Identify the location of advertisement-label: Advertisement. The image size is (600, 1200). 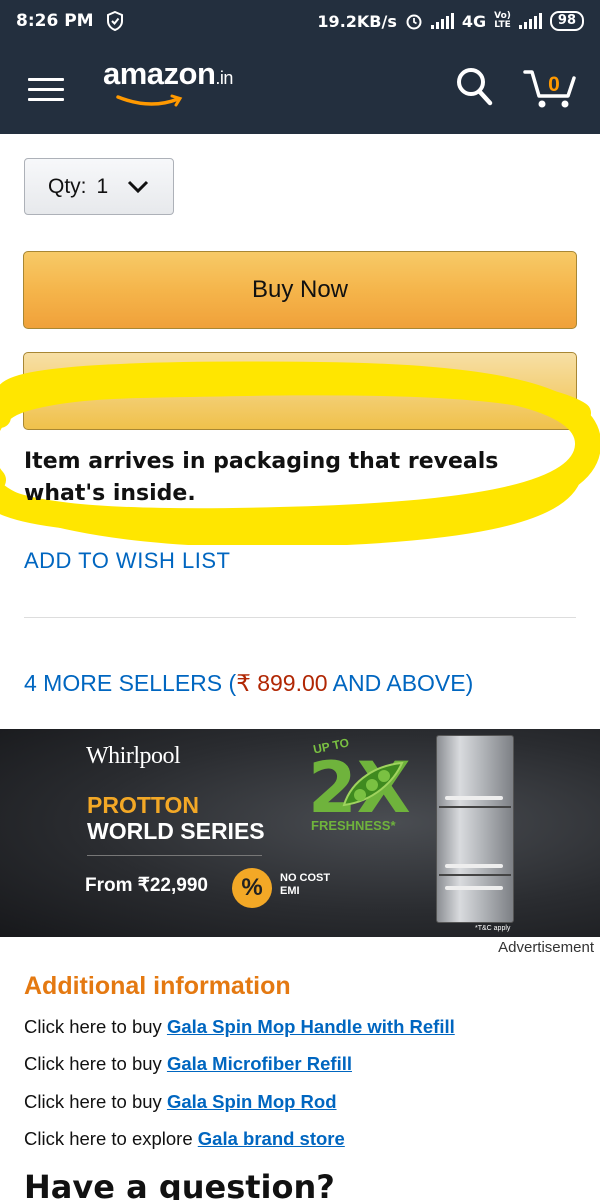
(546, 947).